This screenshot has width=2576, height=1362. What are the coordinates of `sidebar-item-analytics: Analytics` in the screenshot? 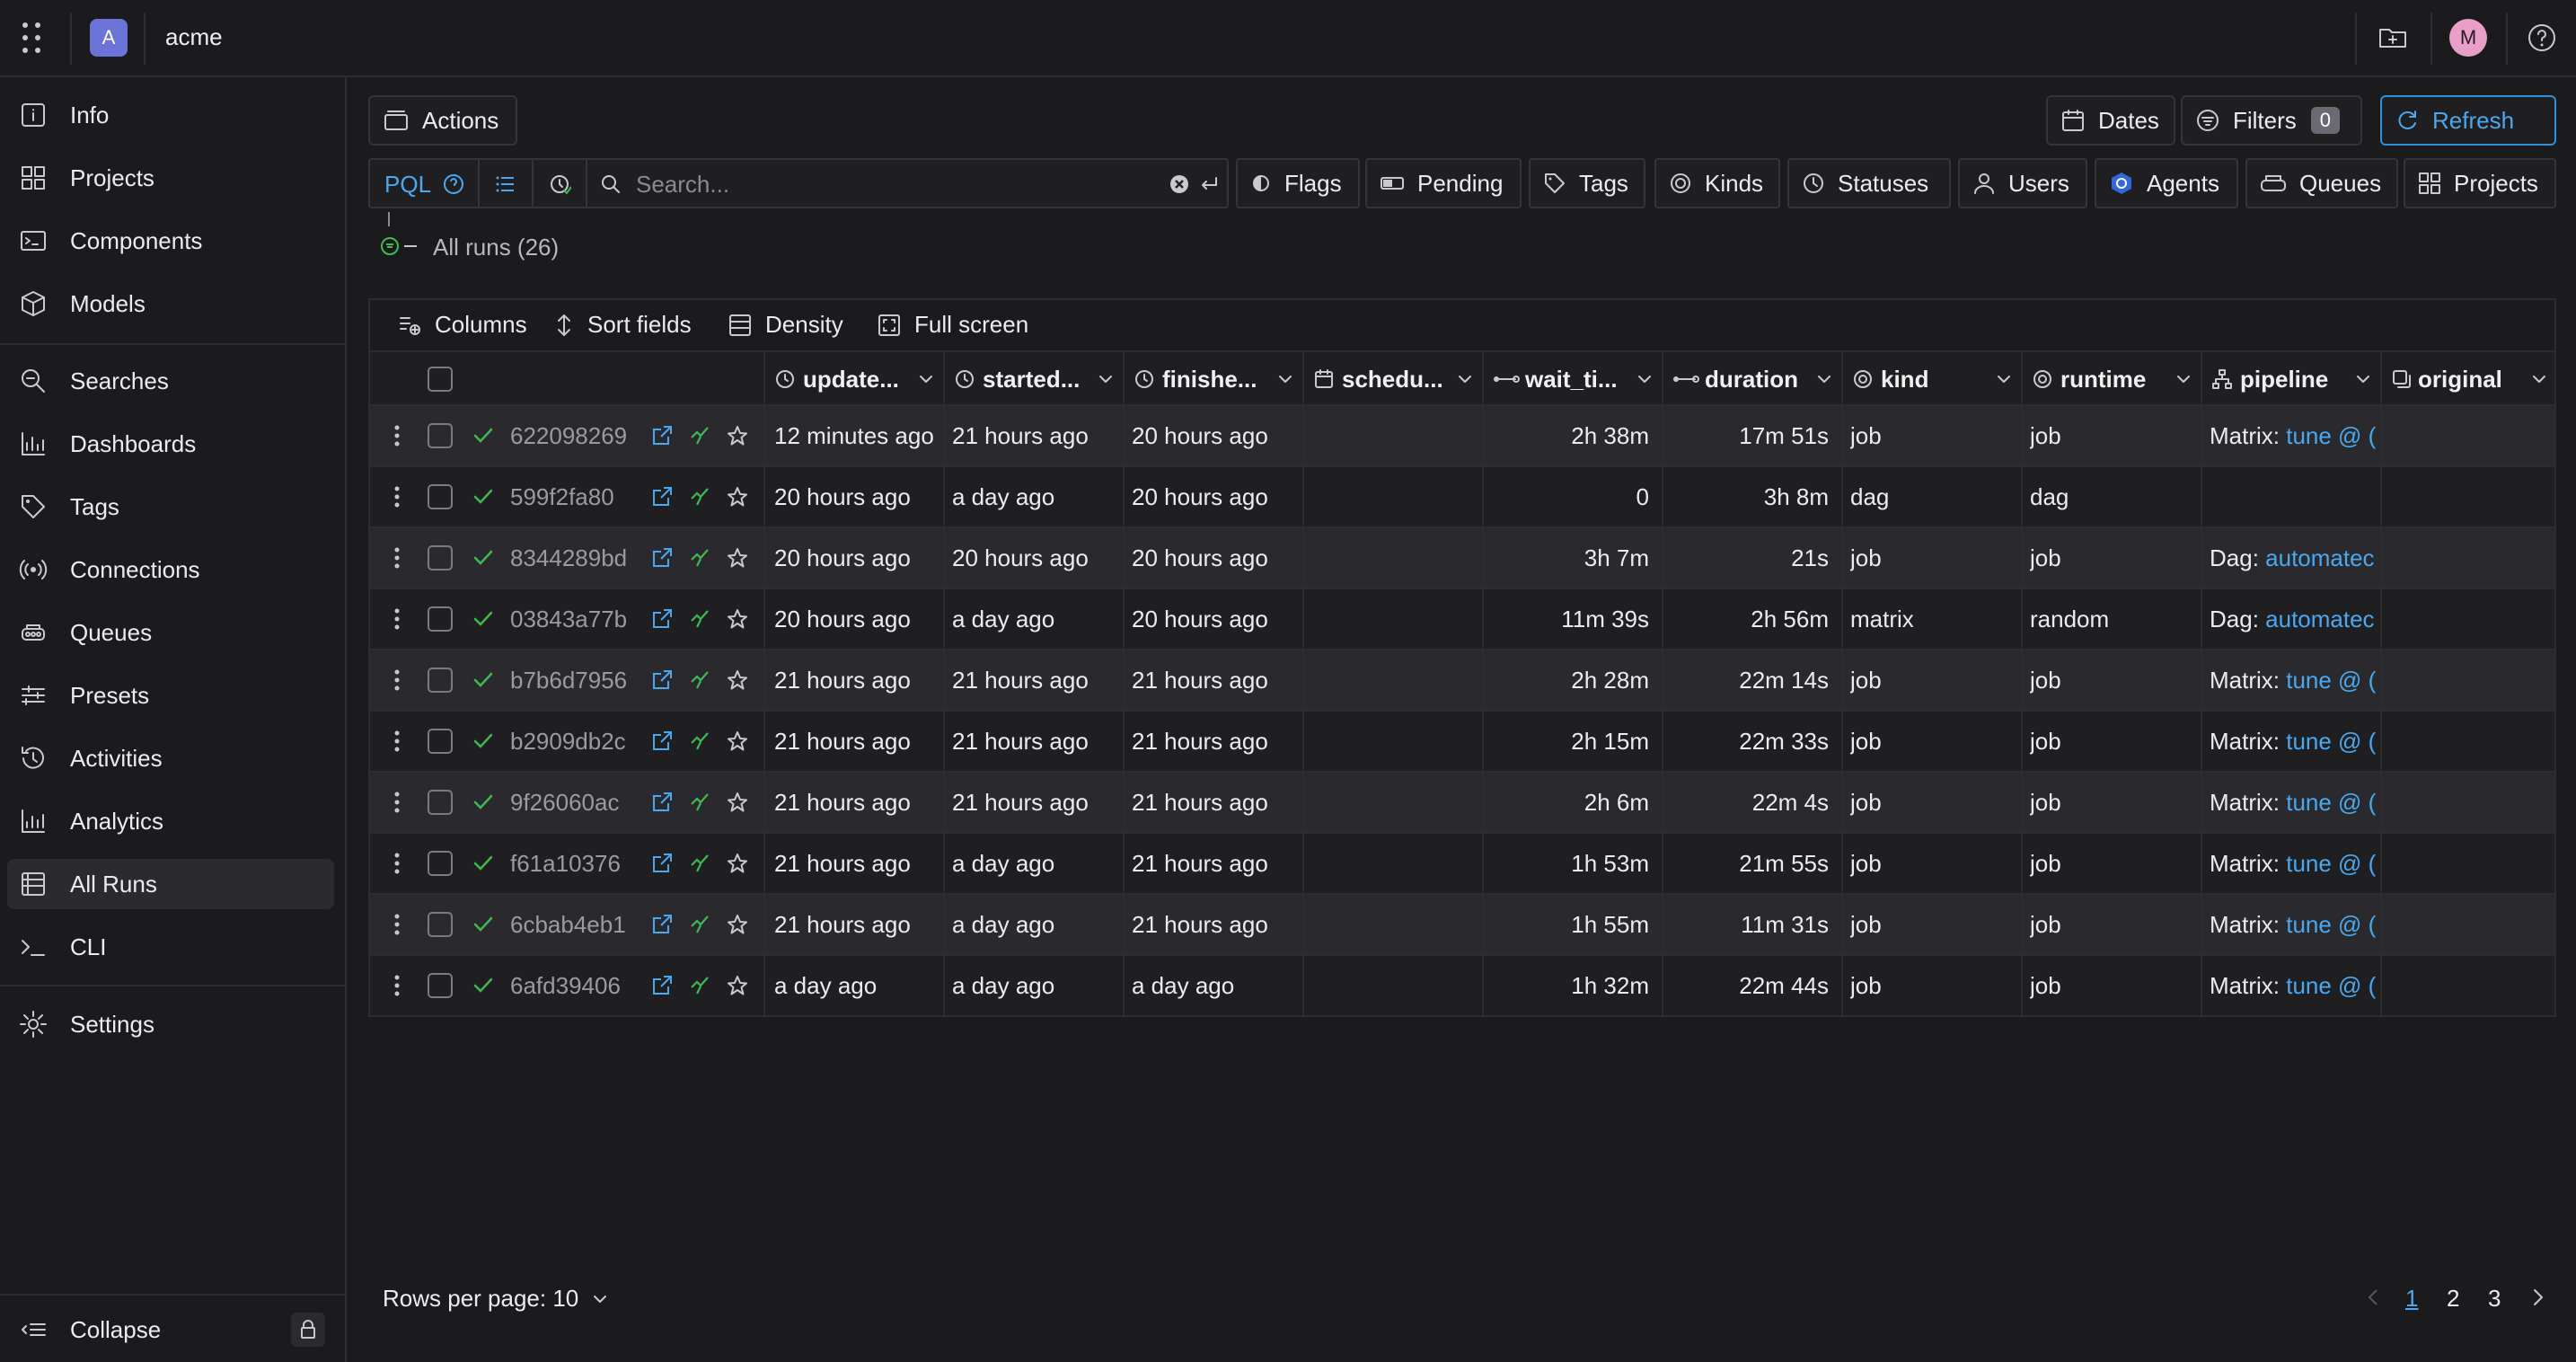 It's located at (170, 821).